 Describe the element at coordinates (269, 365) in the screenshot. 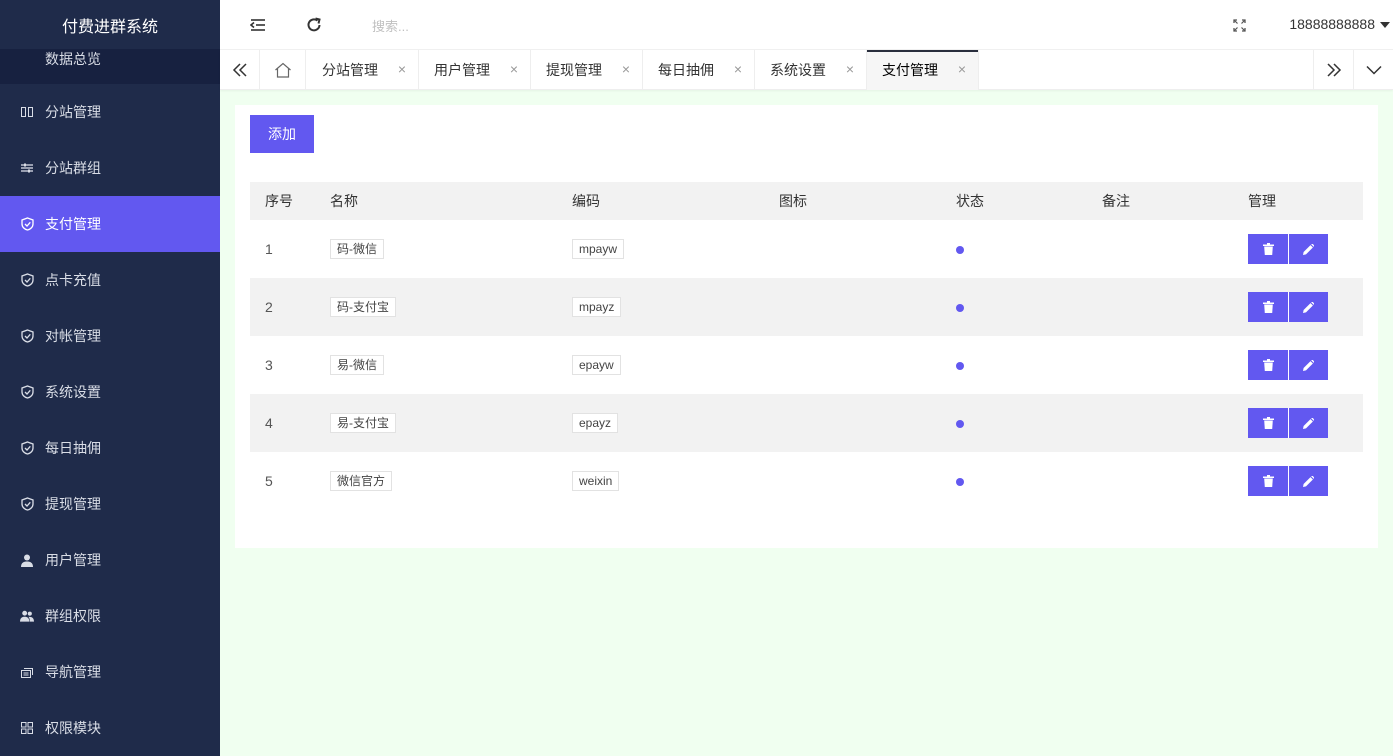

I see `row-no: 3` at that location.